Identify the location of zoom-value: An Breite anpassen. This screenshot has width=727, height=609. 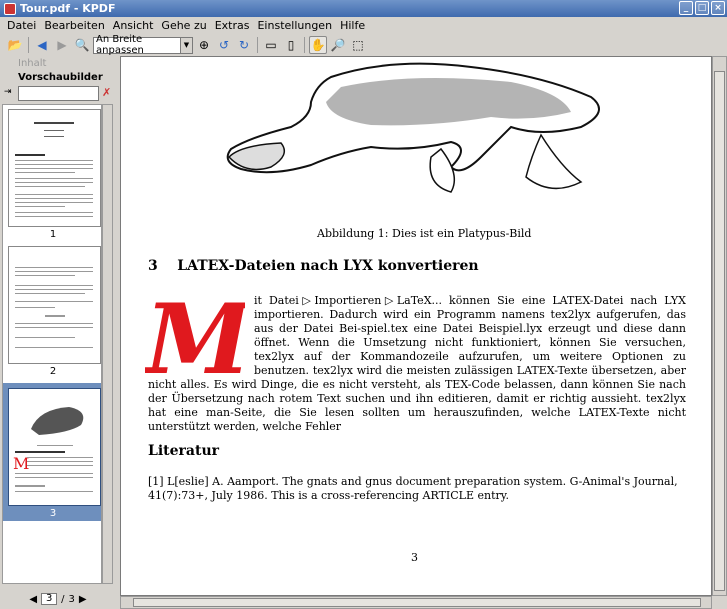
(120, 45).